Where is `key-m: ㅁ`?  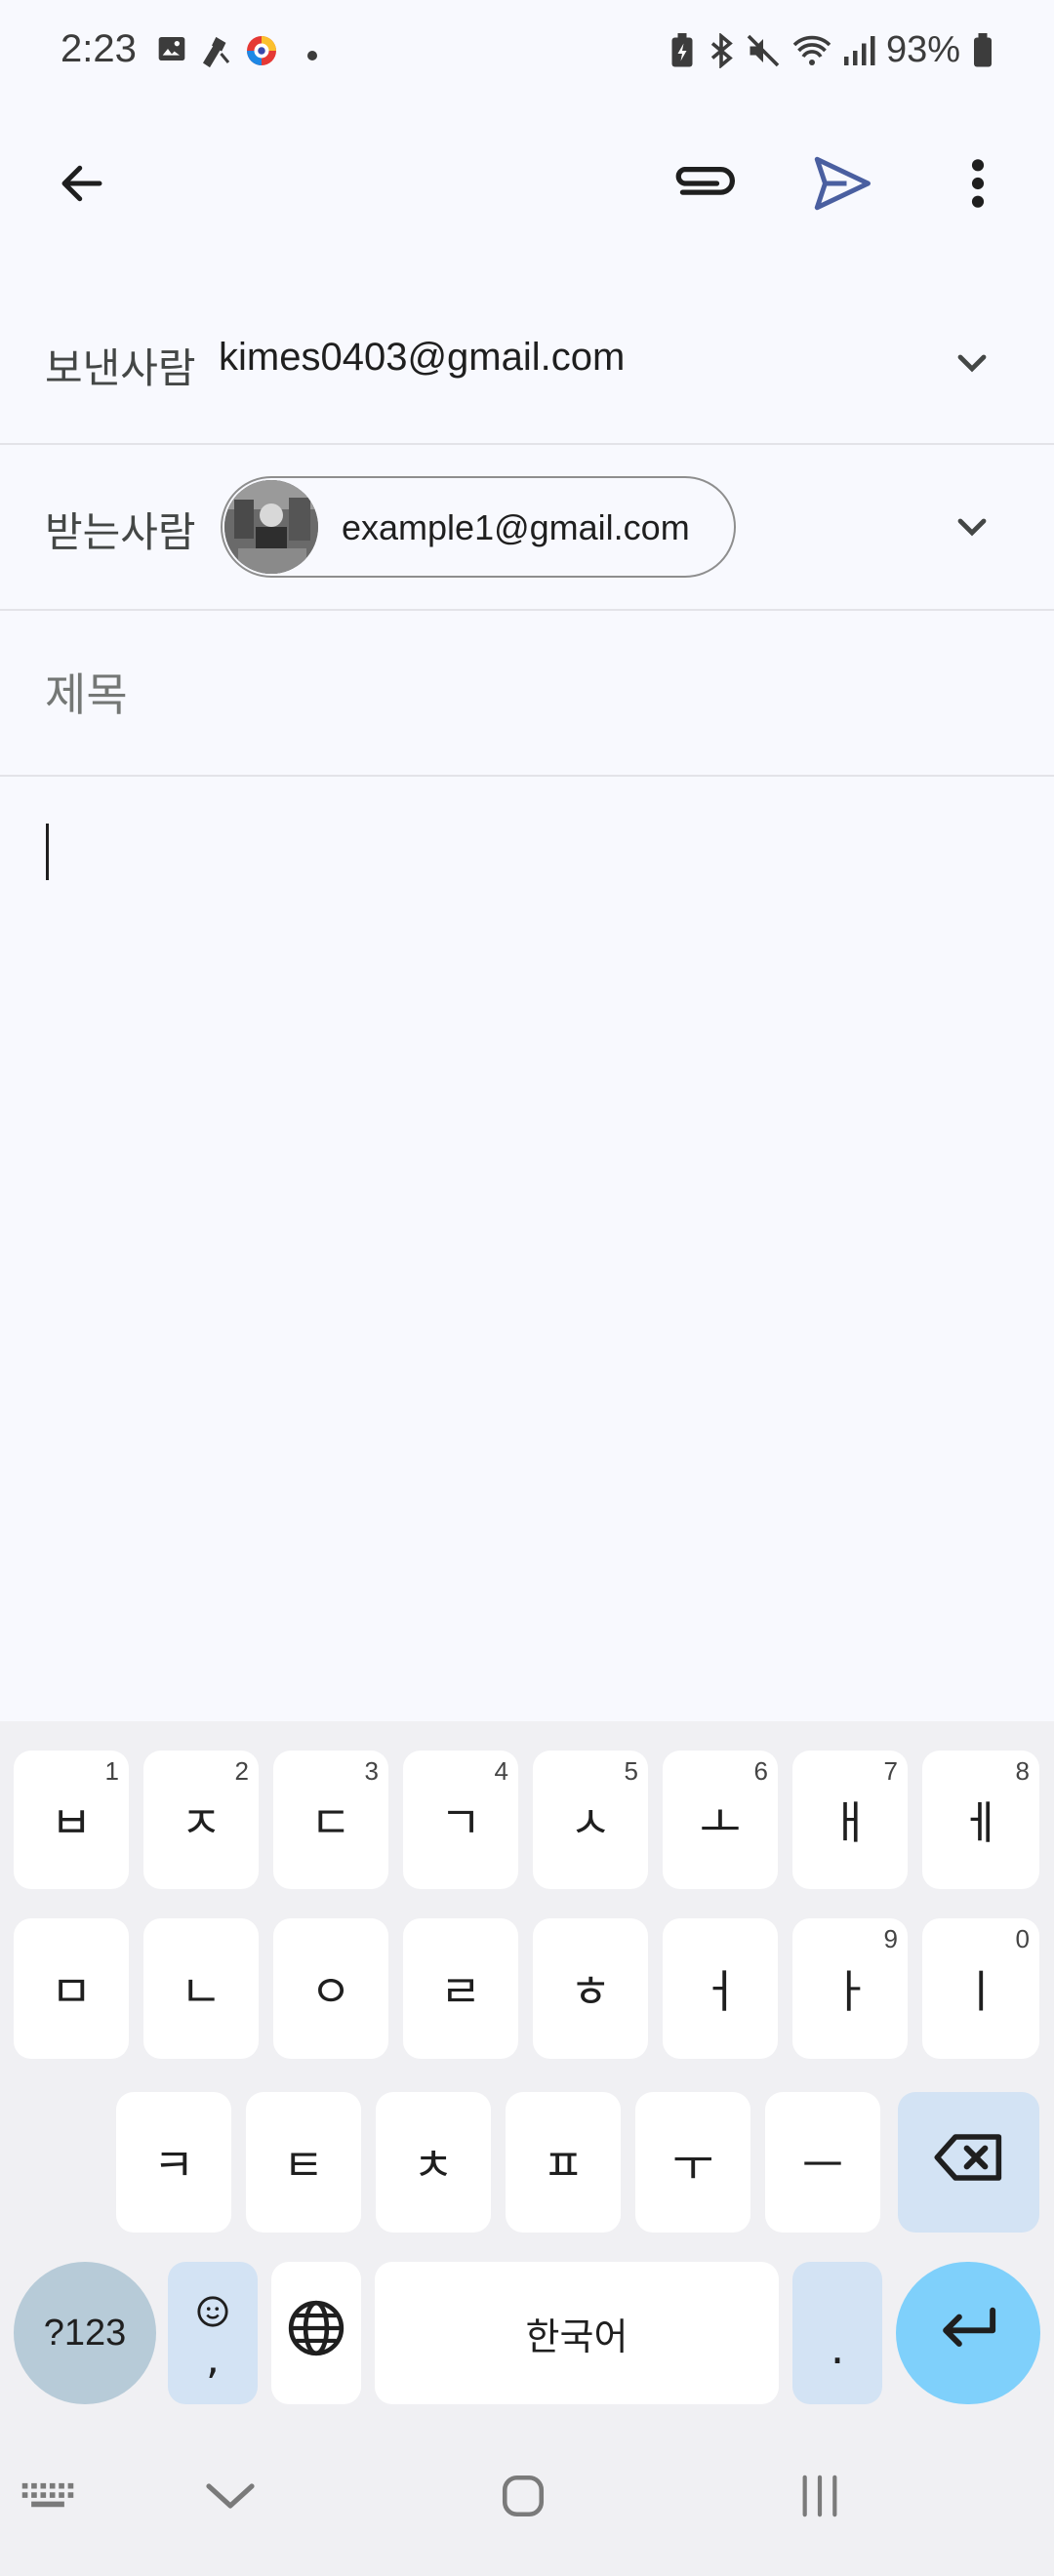
key-m: ㅁ is located at coordinates (71, 1988).